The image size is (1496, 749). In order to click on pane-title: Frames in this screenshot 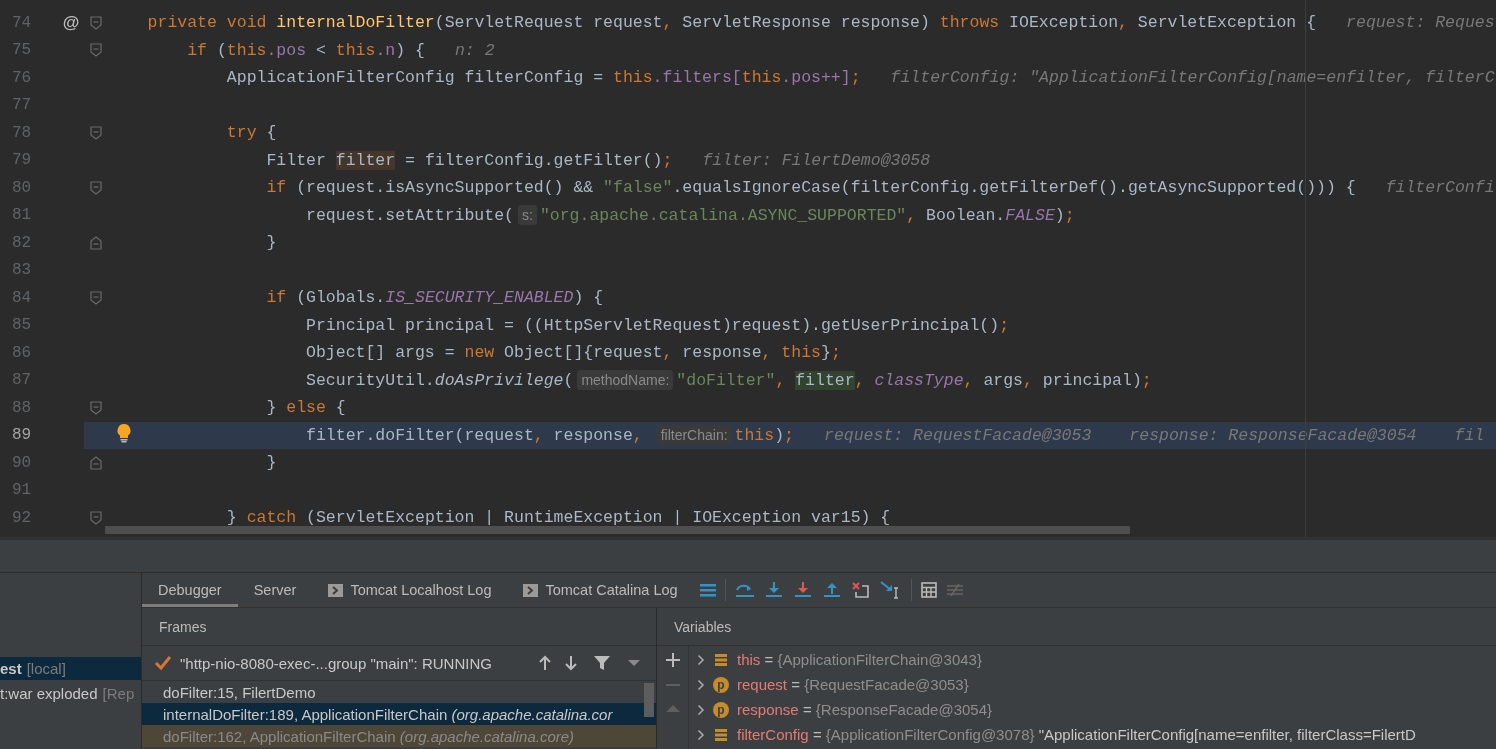, I will do `click(183, 626)`.